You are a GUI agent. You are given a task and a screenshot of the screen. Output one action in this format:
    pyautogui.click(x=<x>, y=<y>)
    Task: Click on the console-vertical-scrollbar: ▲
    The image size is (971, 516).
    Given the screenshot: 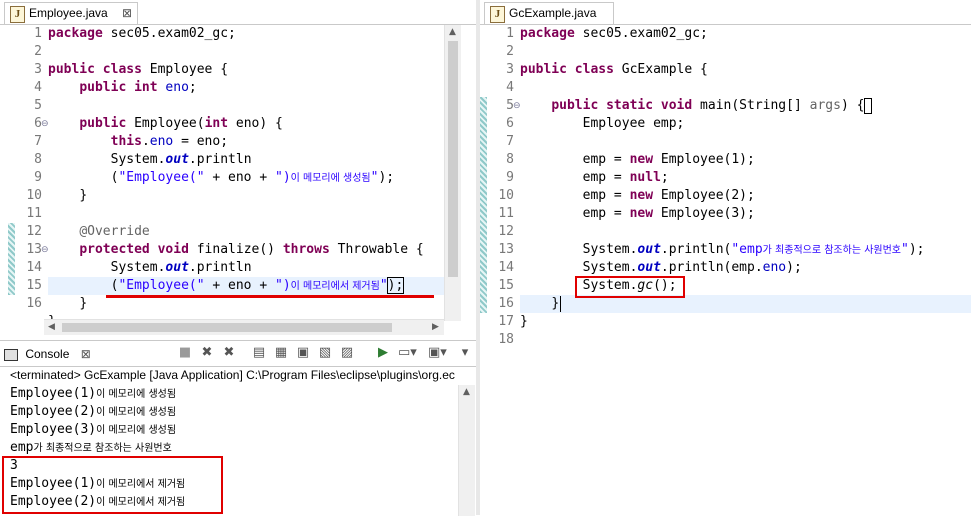 What is the action you would take?
    pyautogui.click(x=466, y=450)
    